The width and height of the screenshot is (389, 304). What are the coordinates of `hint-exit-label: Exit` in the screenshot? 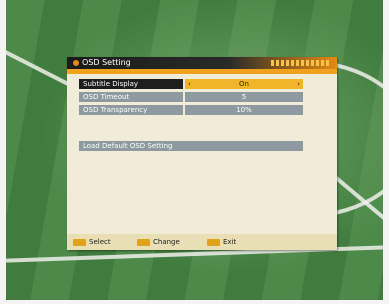 It's located at (230, 242).